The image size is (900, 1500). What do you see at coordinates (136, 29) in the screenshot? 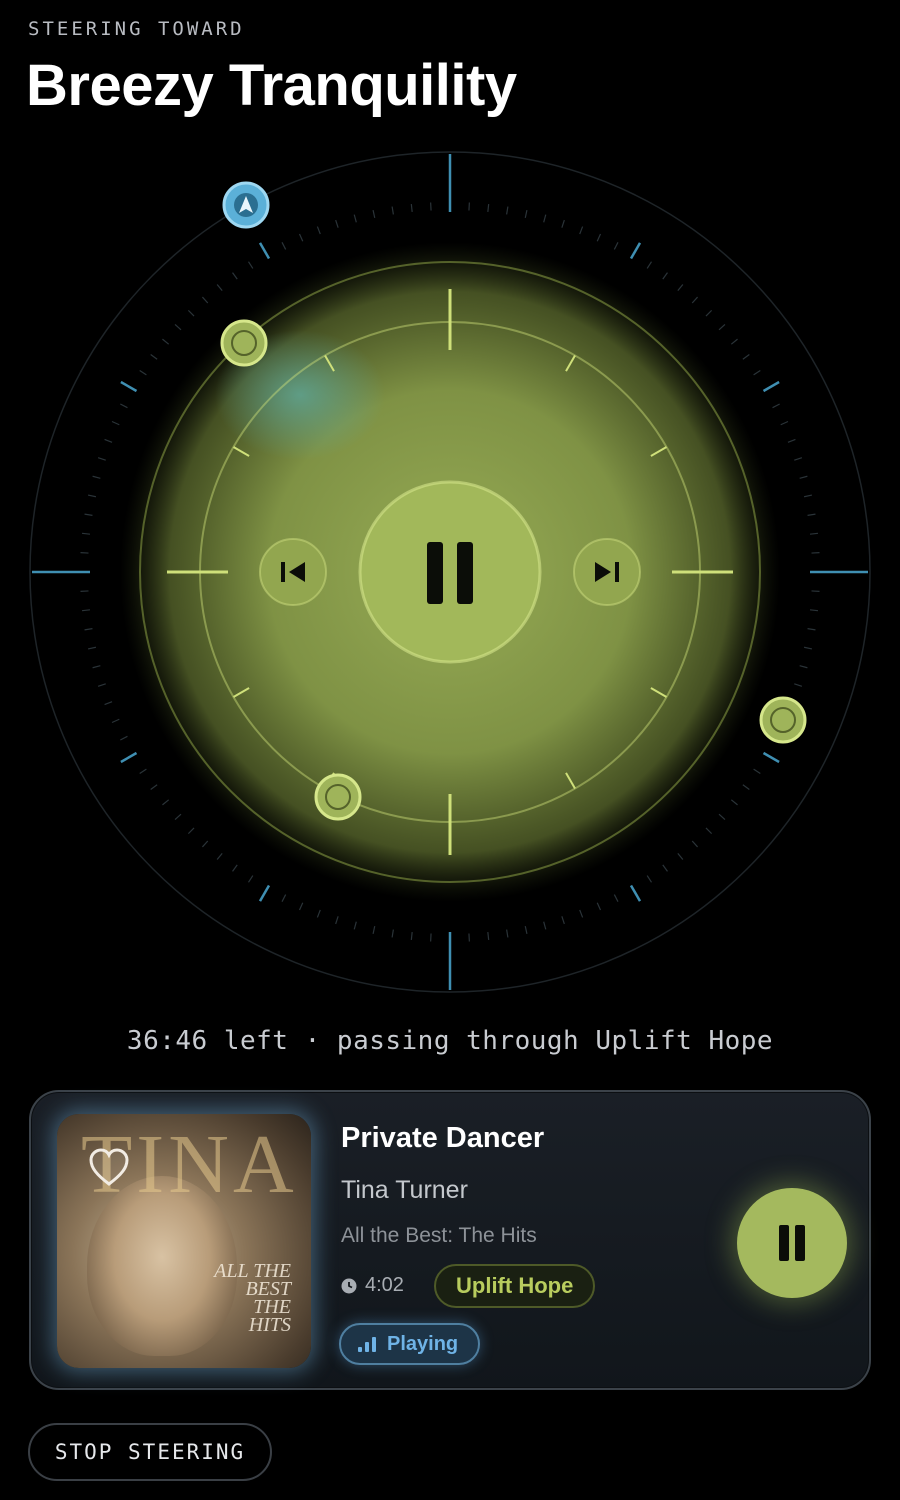
I see `steering-eyebrow: STEERING TOWARD` at bounding box center [136, 29].